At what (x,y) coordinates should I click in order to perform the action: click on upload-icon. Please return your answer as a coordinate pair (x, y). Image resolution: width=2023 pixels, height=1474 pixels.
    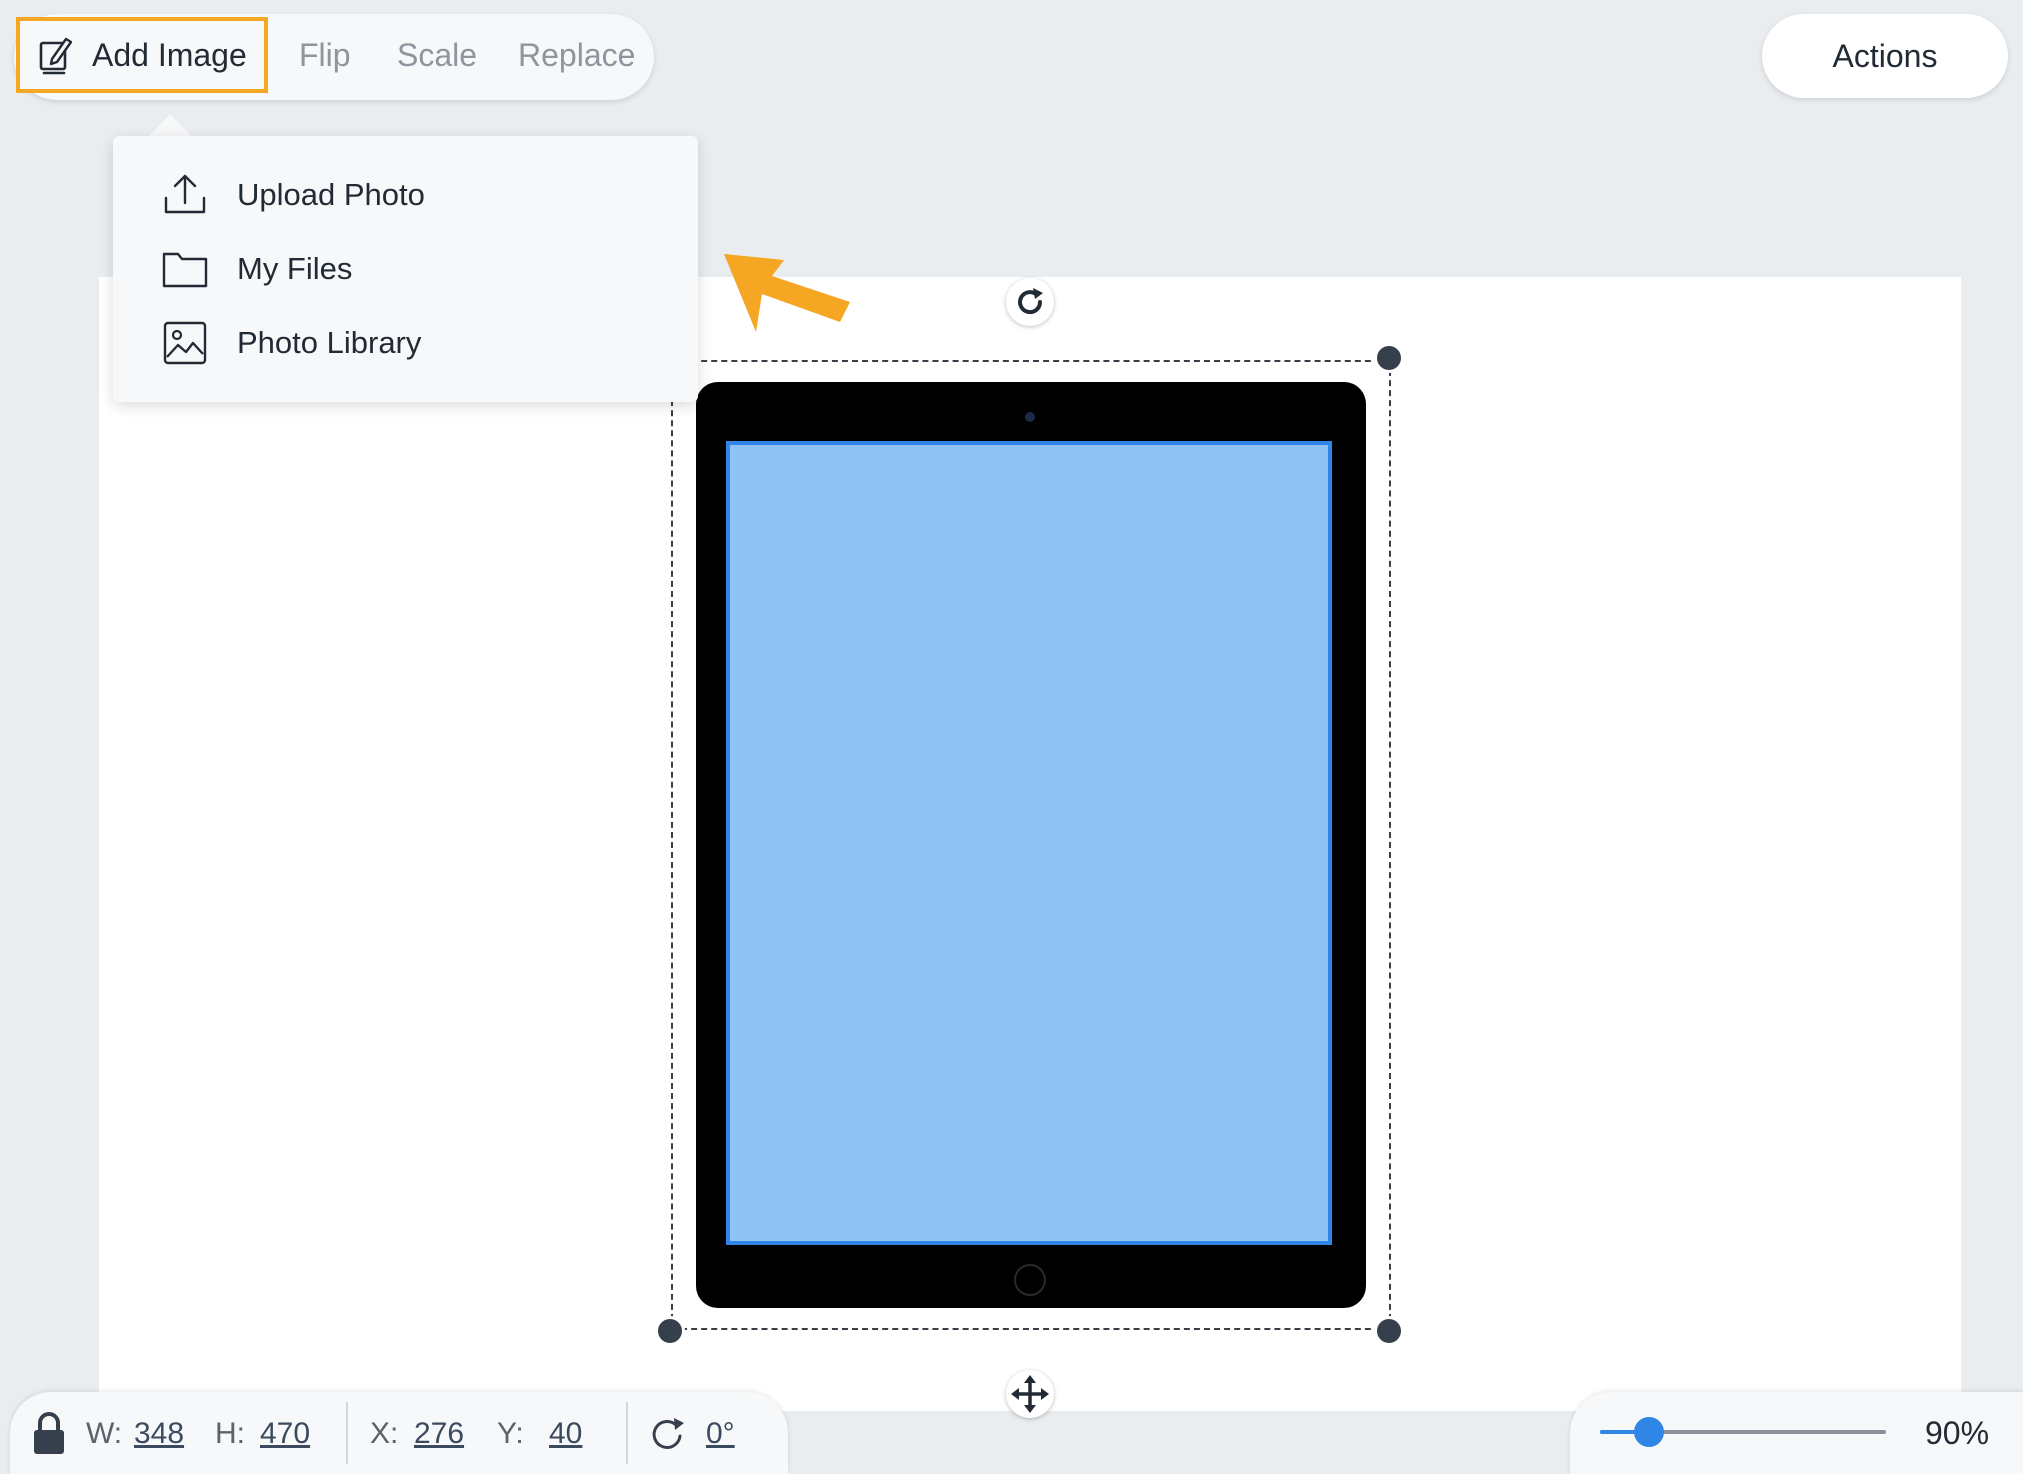
    Looking at the image, I should click on (185, 195).